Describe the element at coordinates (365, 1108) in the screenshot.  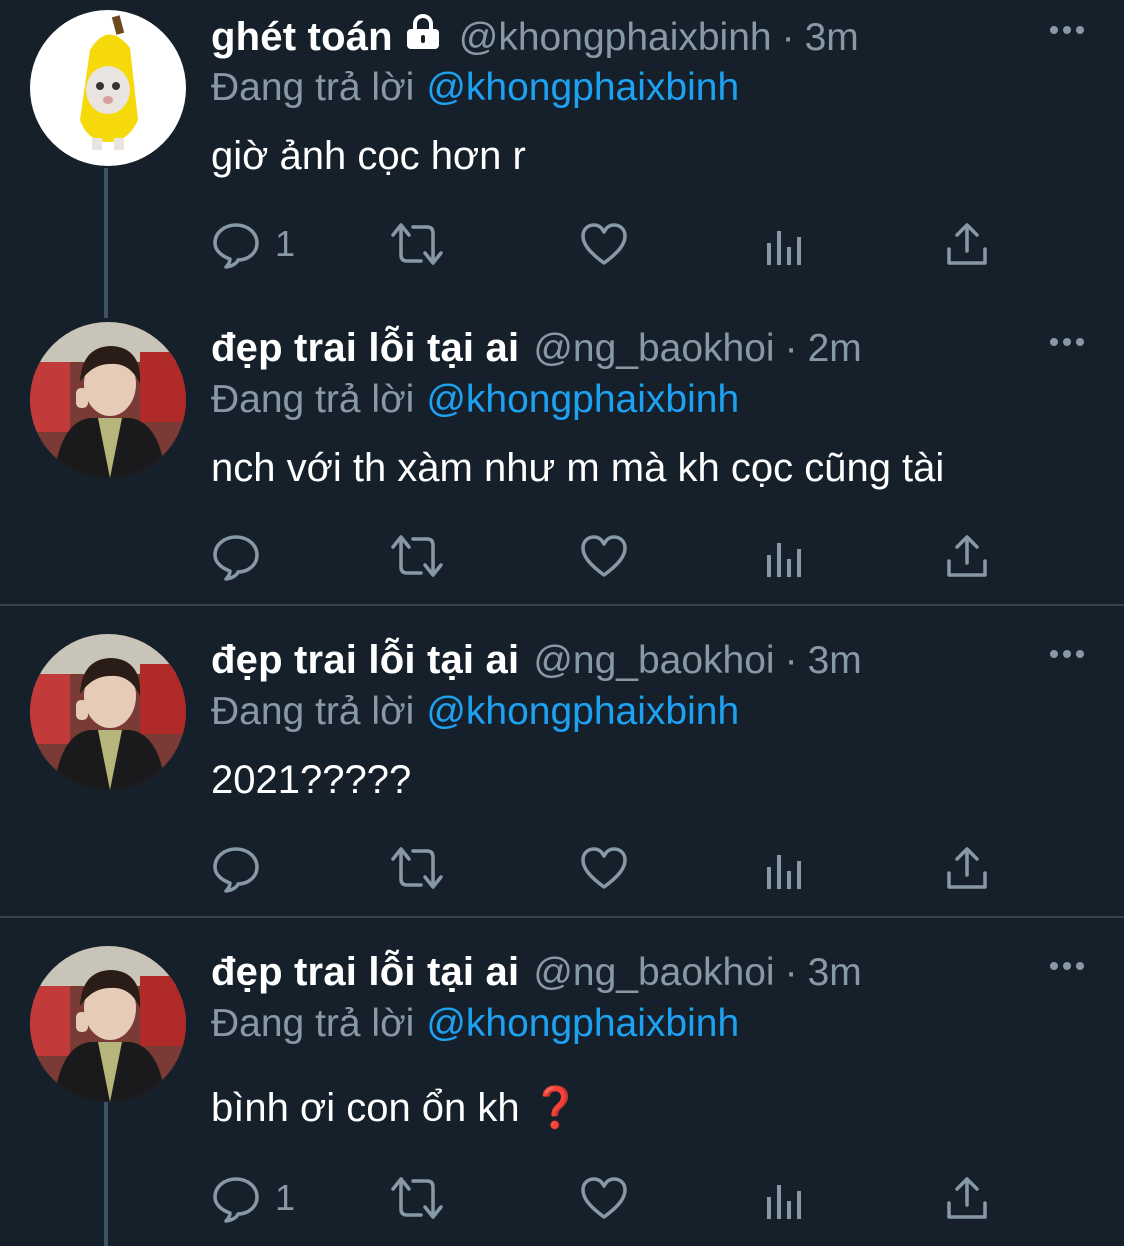
I see `tweet-text-body: bình ơi con ổn kh` at that location.